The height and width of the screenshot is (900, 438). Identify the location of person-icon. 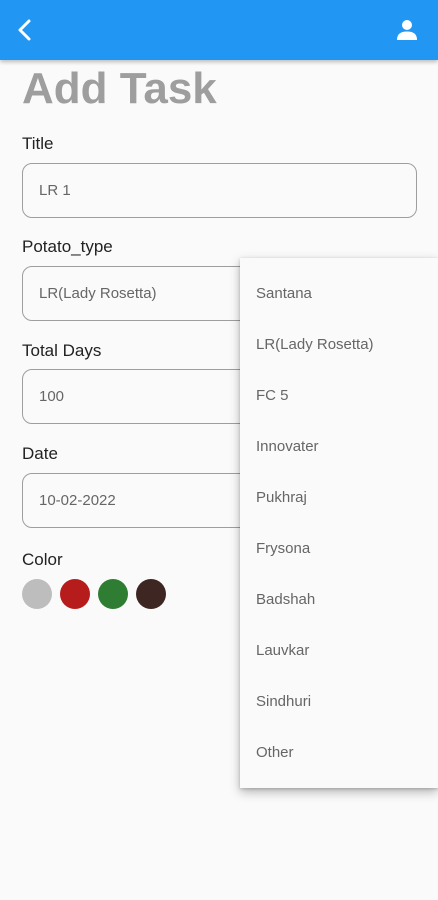
(407, 30).